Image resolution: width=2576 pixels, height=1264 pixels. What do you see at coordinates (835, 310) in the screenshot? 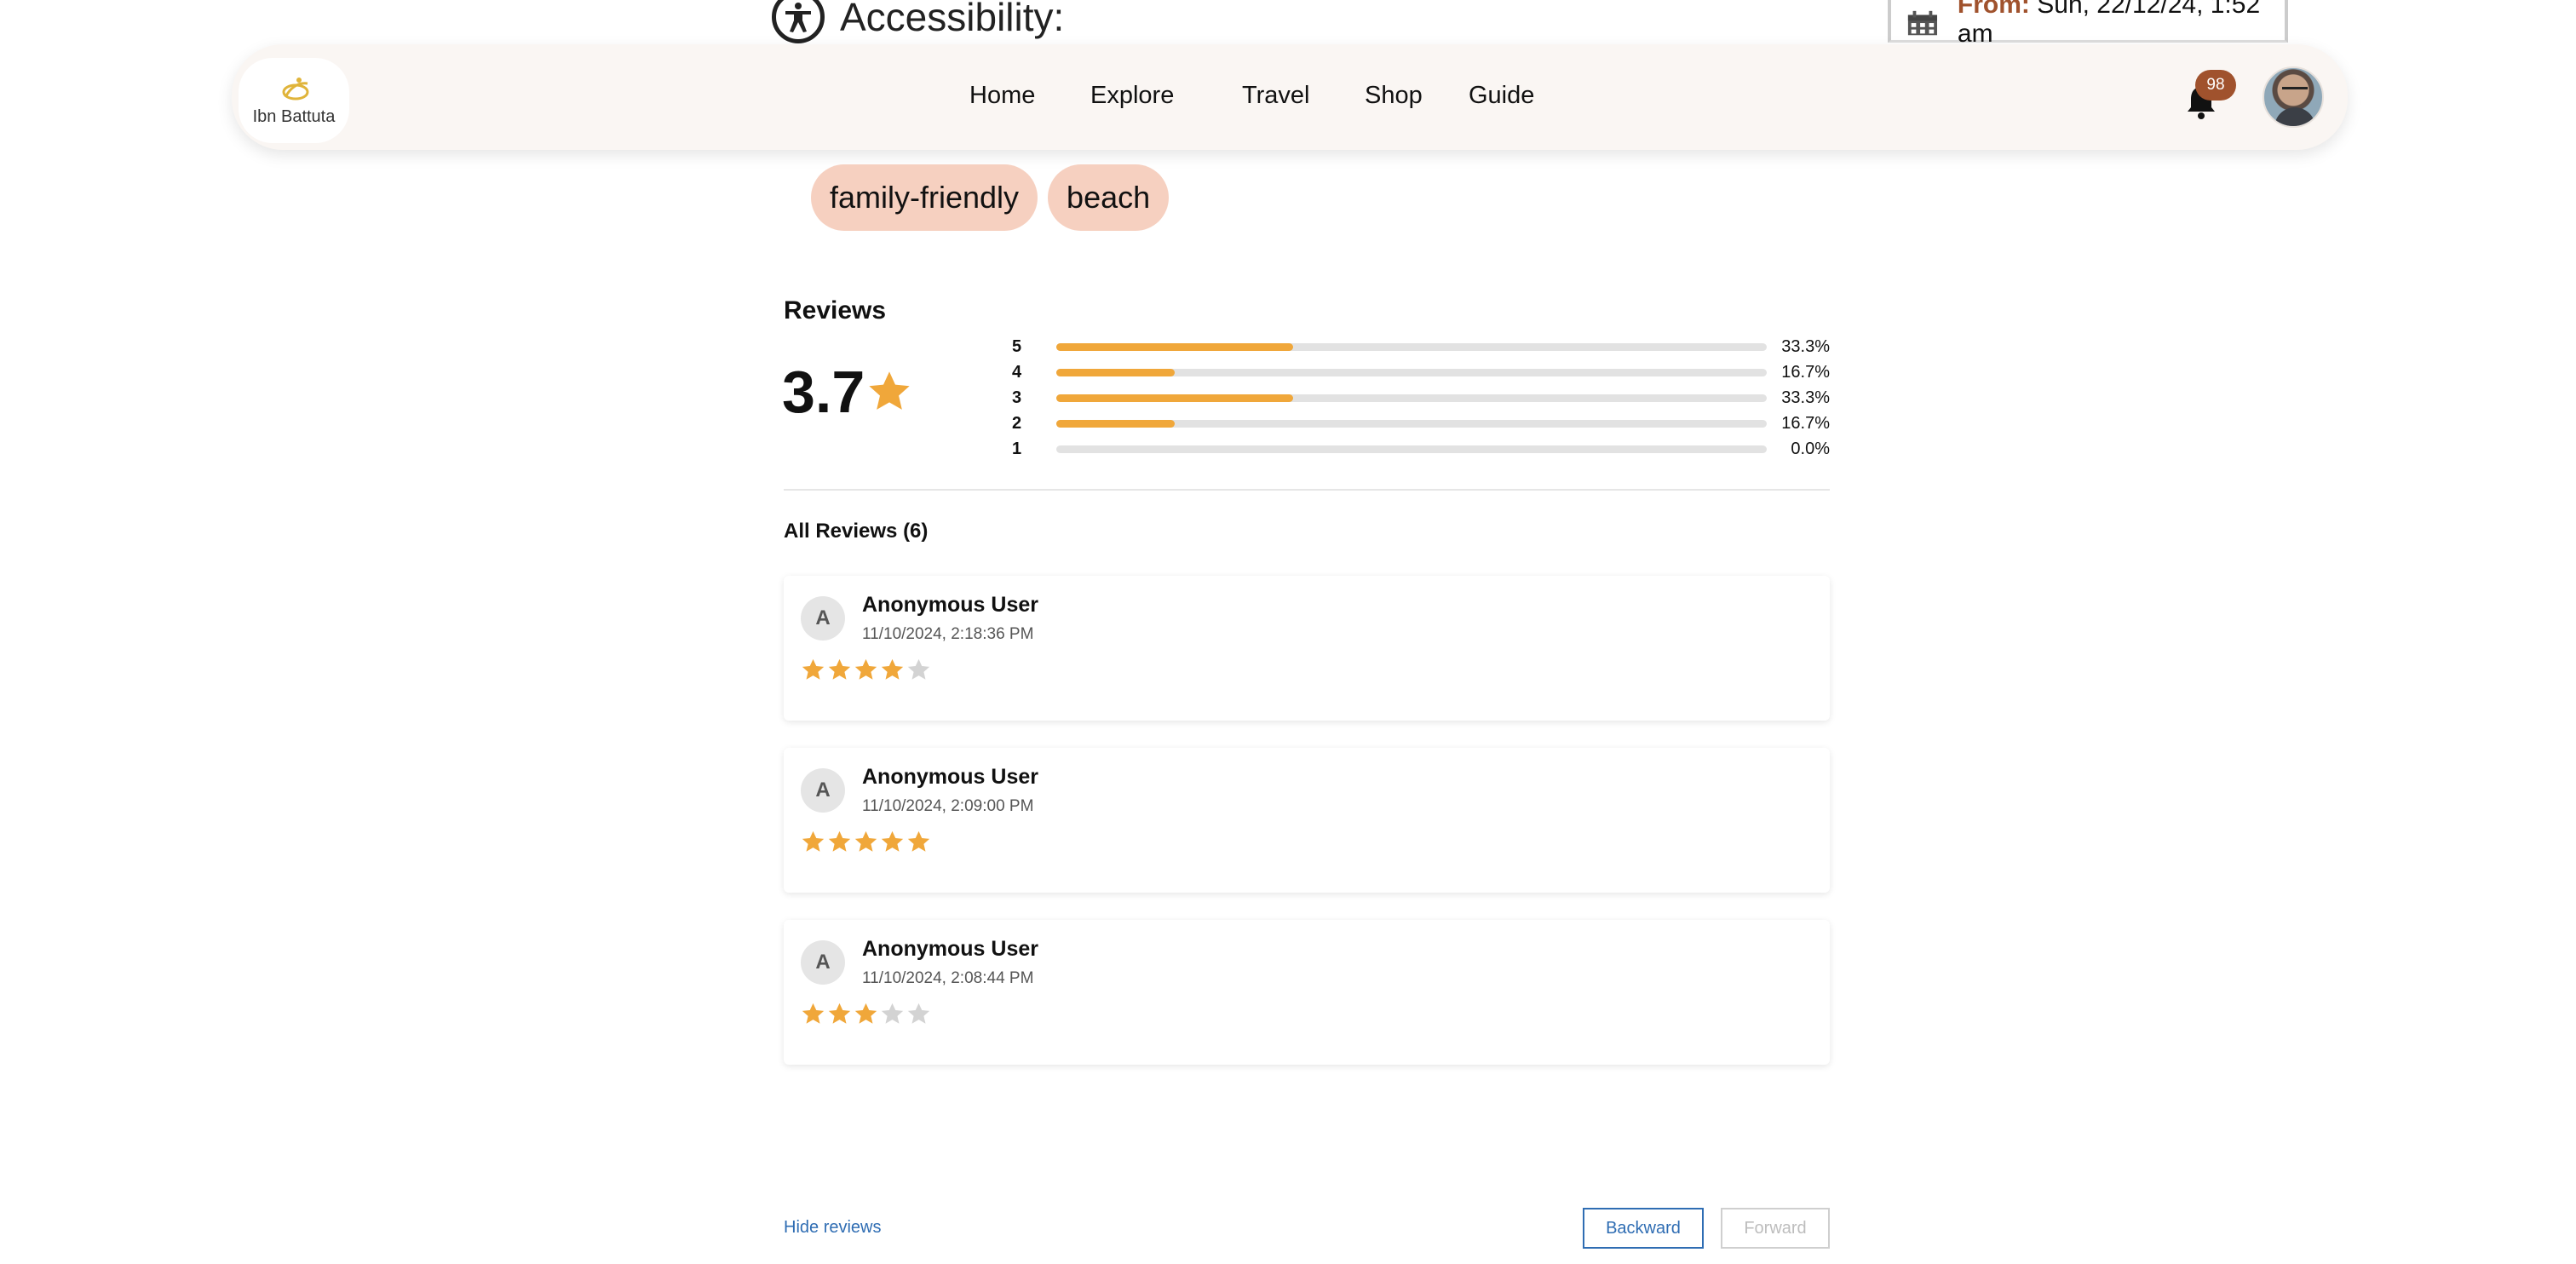
I see `reviews-title: Reviews` at bounding box center [835, 310].